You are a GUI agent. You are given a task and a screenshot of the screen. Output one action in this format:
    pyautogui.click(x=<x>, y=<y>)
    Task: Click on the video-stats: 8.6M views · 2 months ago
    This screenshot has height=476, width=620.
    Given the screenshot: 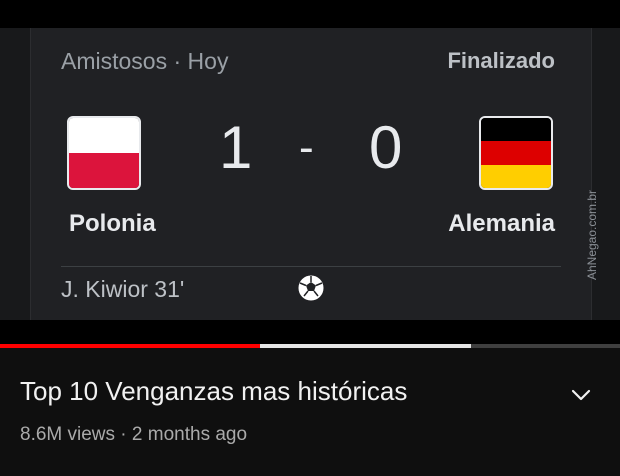 What is the action you would take?
    pyautogui.click(x=133, y=435)
    